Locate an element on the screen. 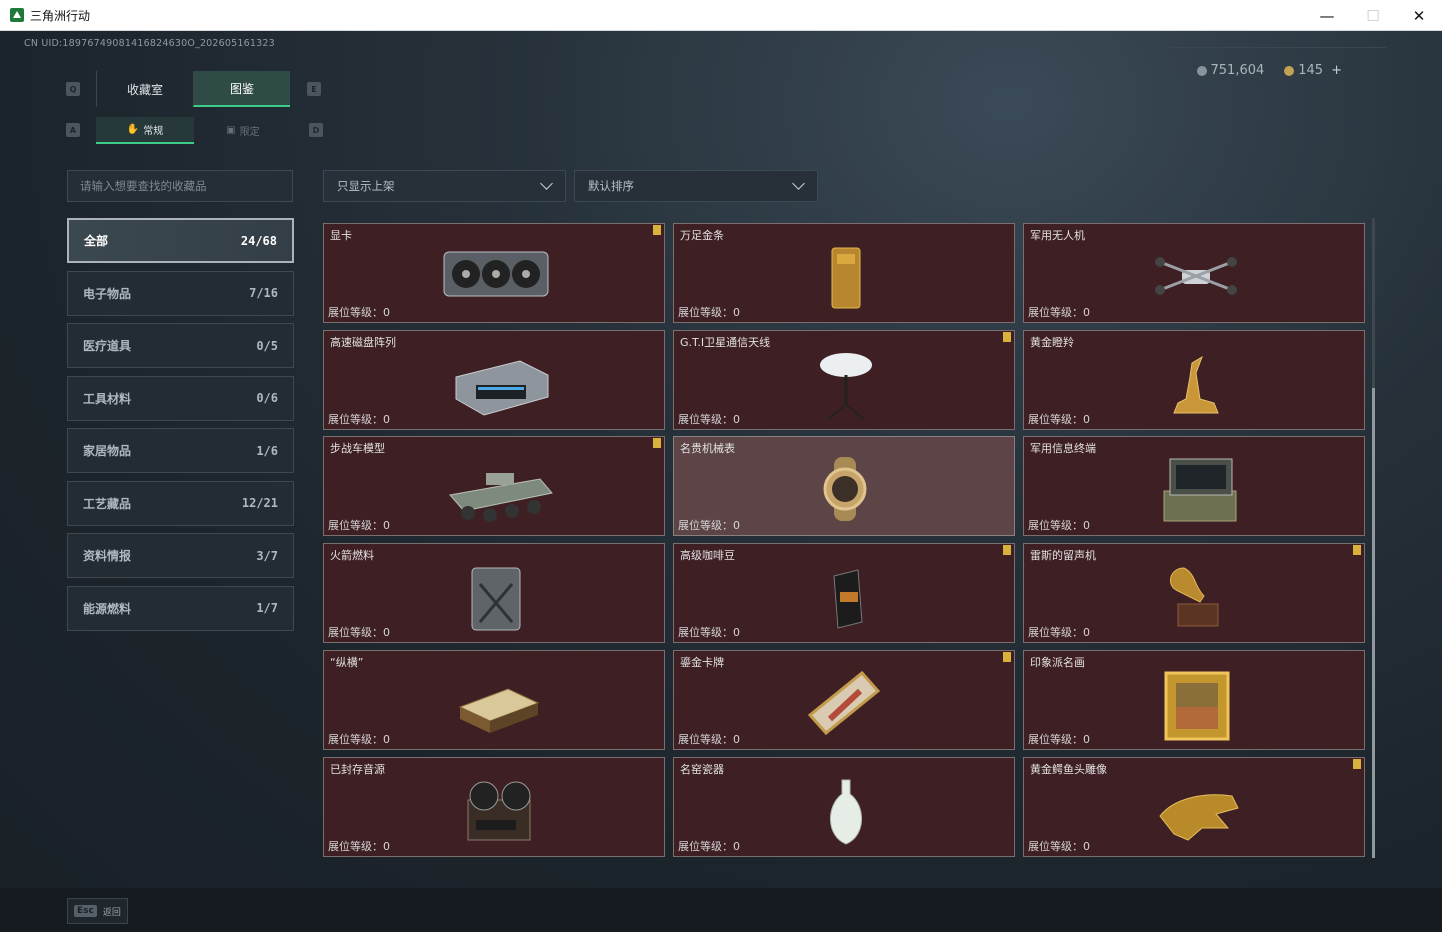  category-tools: 工具材料 0/6 is located at coordinates (180, 398).